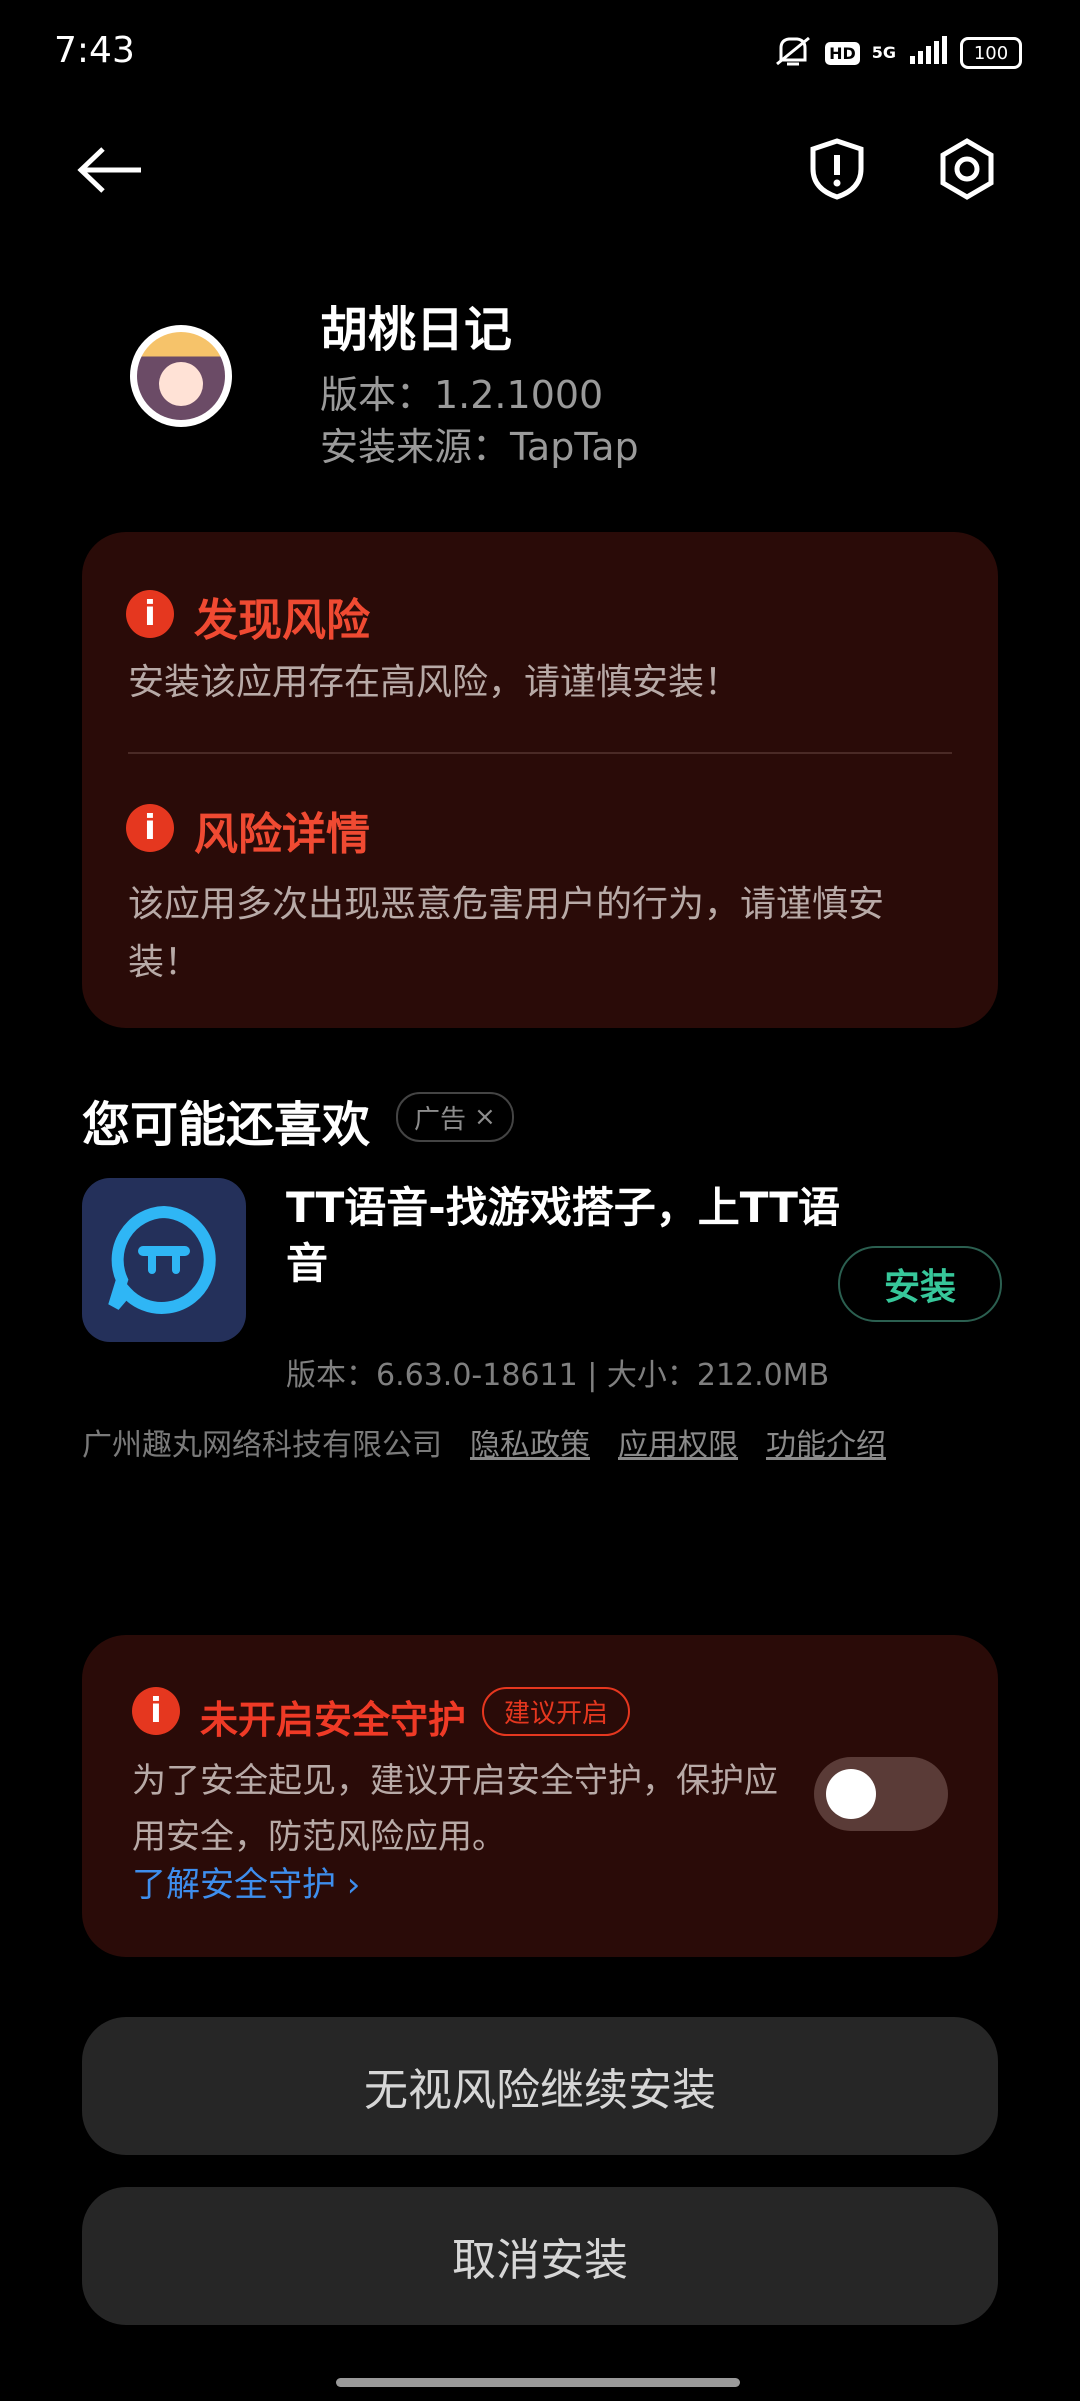 The height and width of the screenshot is (2401, 1080). Describe the element at coordinates (262, 1445) in the screenshot. I see `company-name: 广州趣丸网络科技有限公司` at that location.